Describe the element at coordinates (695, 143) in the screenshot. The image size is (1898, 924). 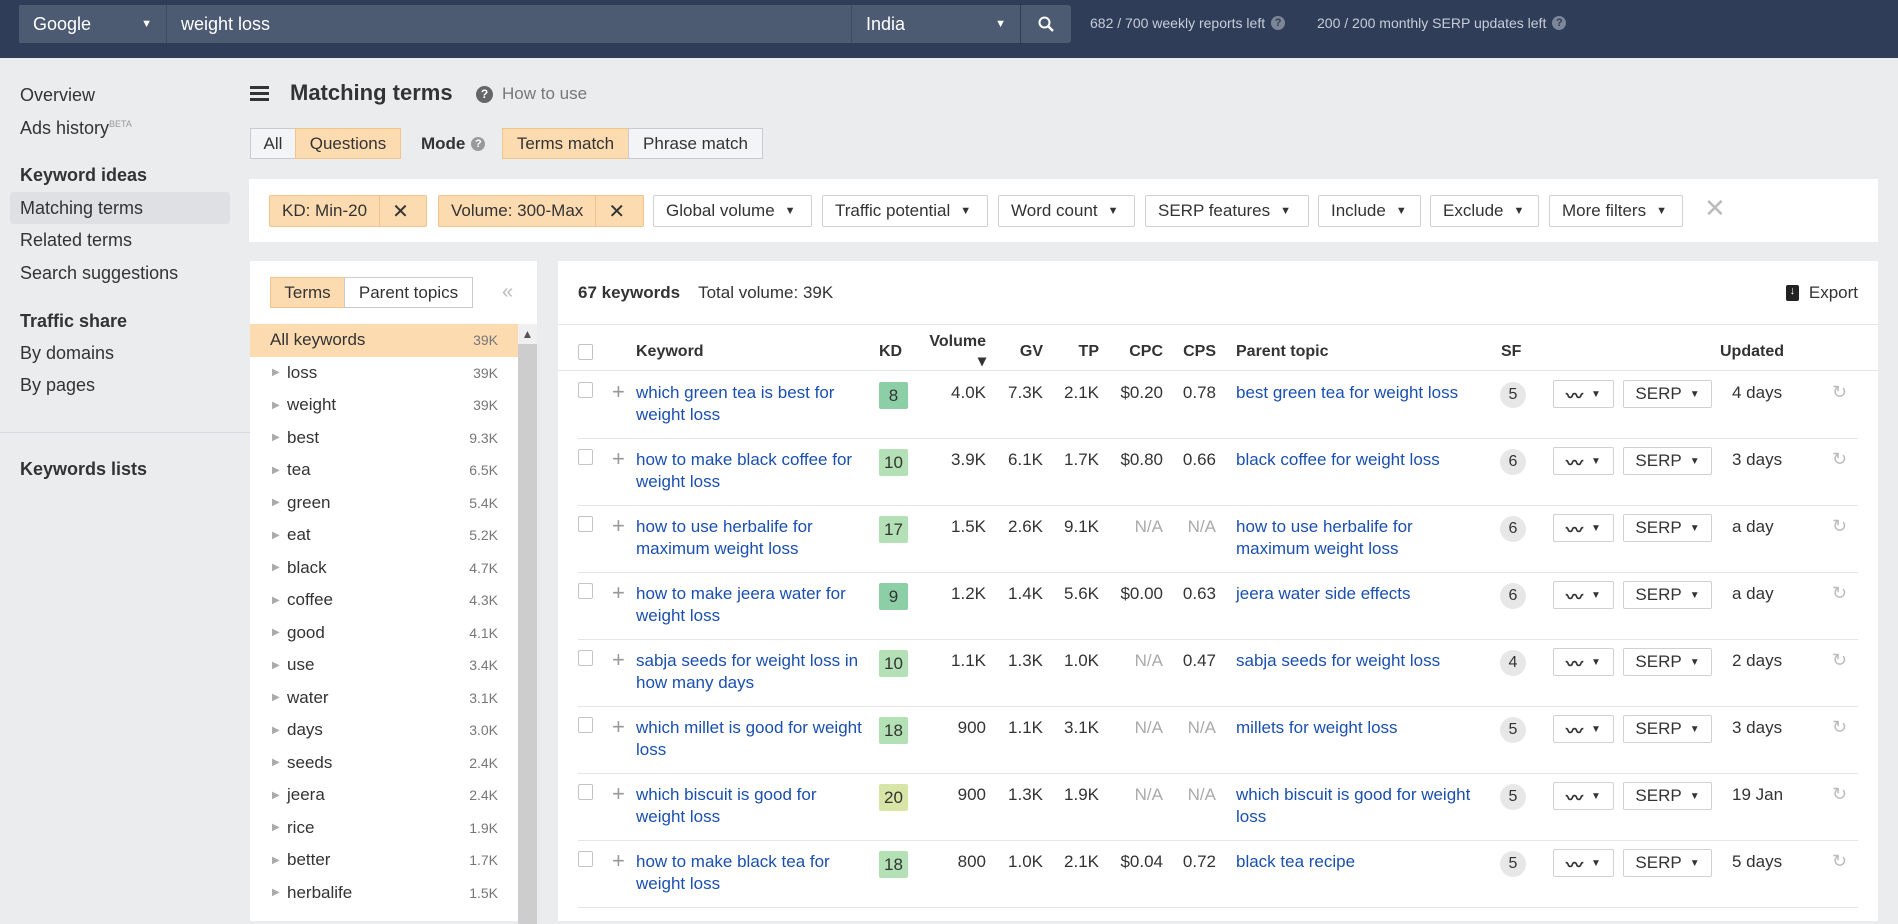
I see `phrase-match-button: Phrase match` at that location.